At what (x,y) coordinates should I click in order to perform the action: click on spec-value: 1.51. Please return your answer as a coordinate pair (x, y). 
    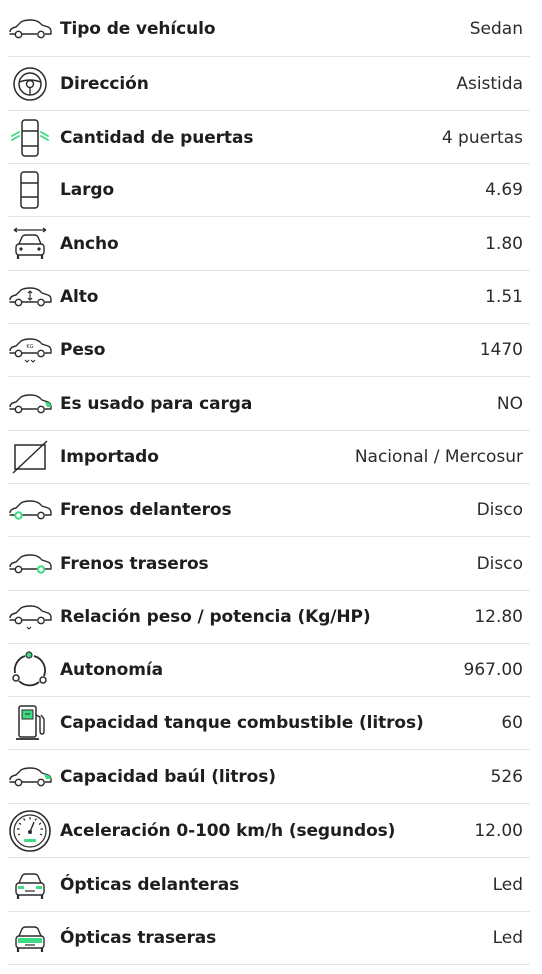
    Looking at the image, I should click on (504, 297).